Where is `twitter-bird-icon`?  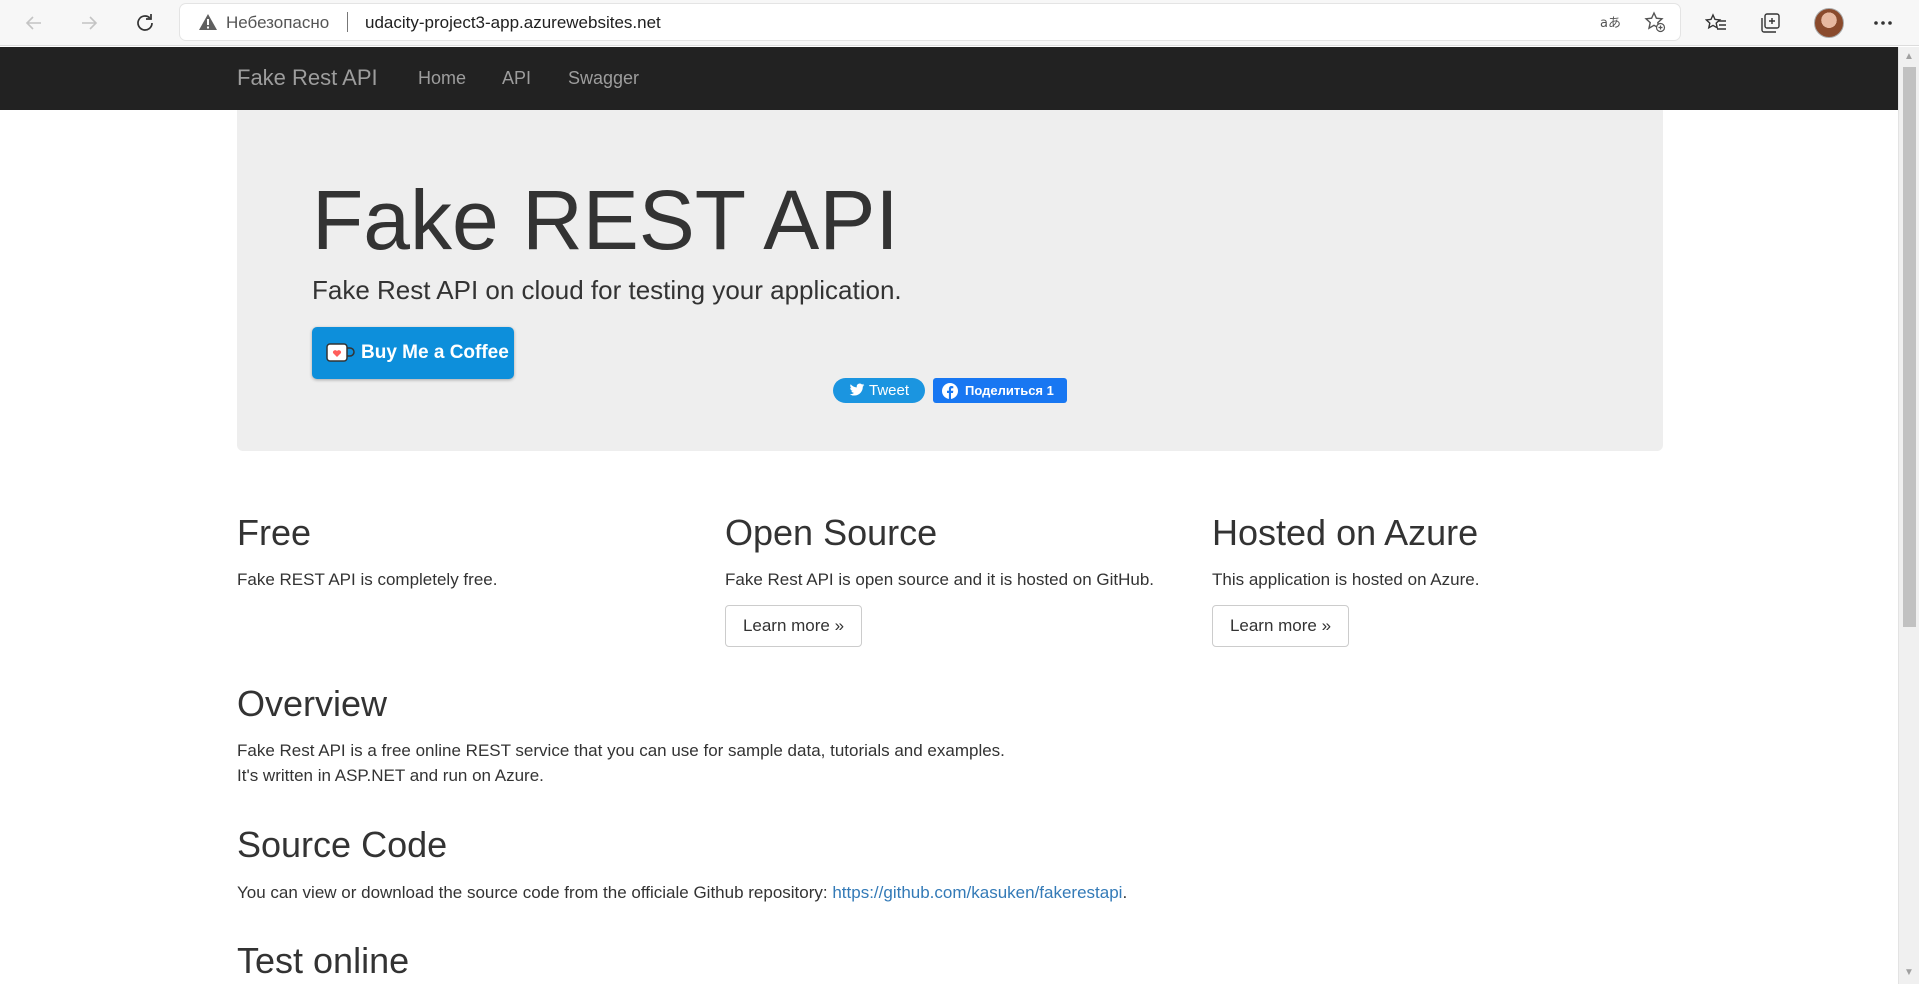 twitter-bird-icon is located at coordinates (857, 389).